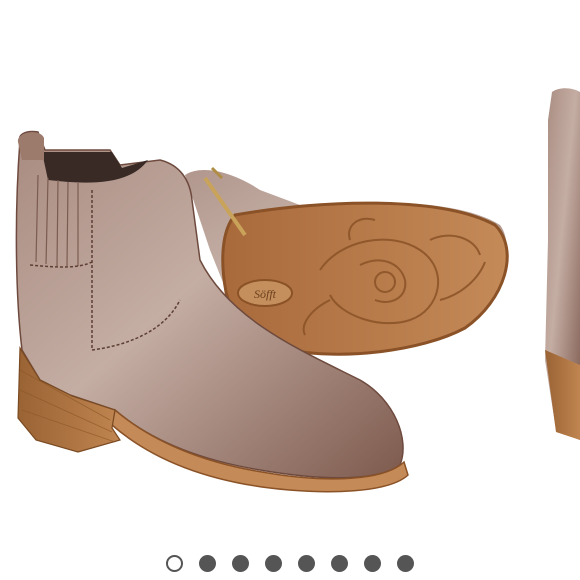  Describe the element at coordinates (562, 264) in the screenshot. I see `next-boot-partial` at that location.